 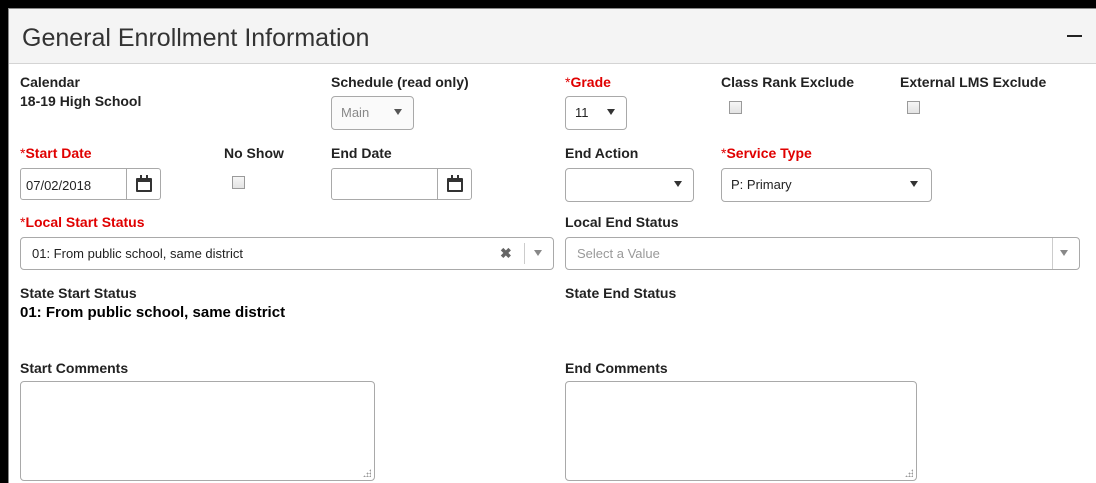 What do you see at coordinates (788, 82) in the screenshot?
I see `class-rank-exclude-label: Class Rank Exclude` at bounding box center [788, 82].